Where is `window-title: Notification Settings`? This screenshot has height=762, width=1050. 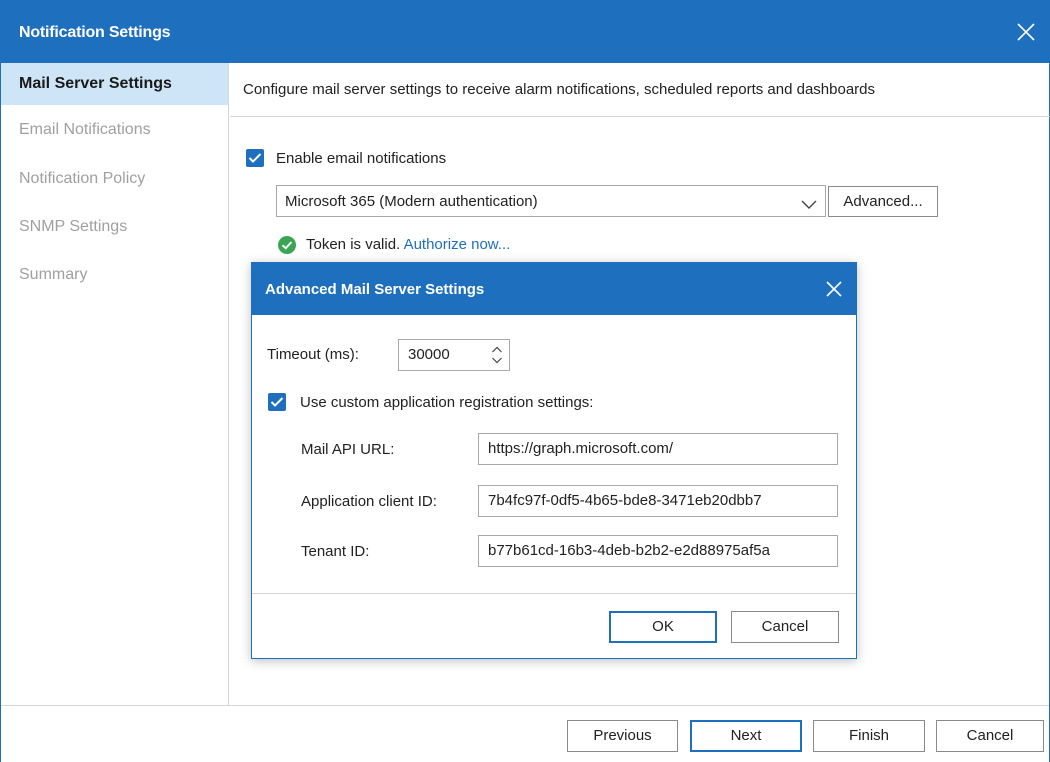
window-title: Notification Settings is located at coordinates (95, 32).